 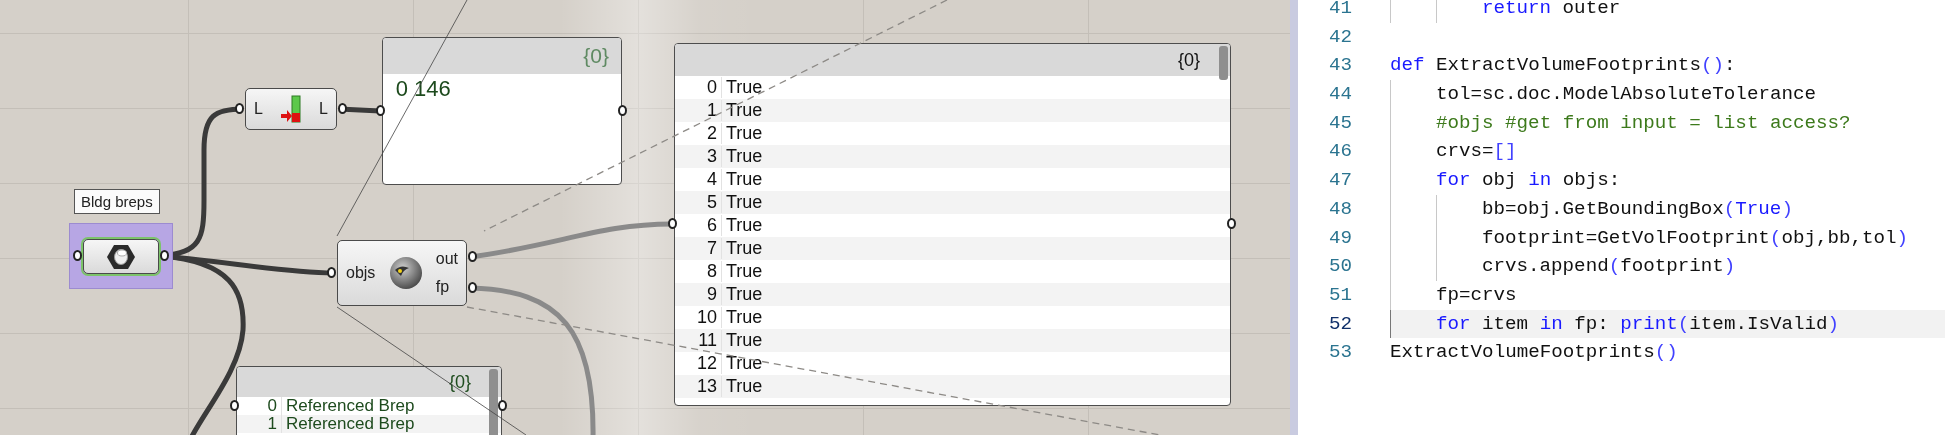 What do you see at coordinates (405, 273) in the screenshot?
I see `snake-icon` at bounding box center [405, 273].